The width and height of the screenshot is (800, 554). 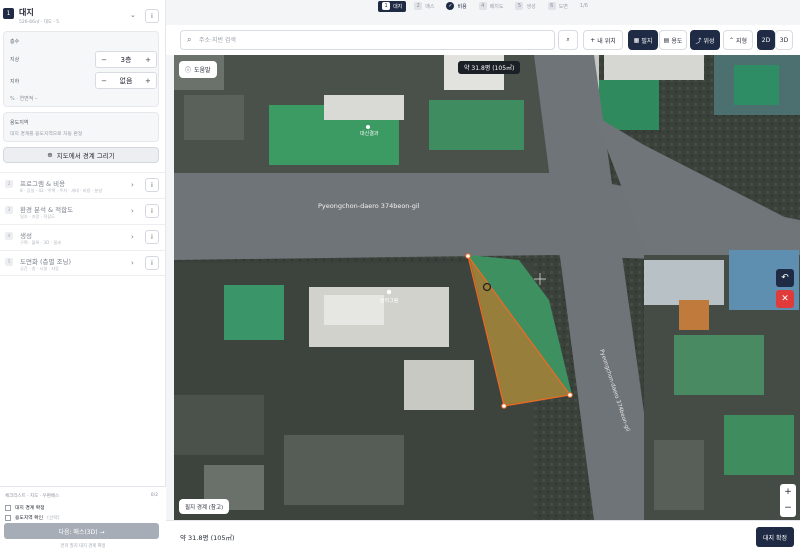 I want to click on help-label: 도움말, so click(x=202, y=70).